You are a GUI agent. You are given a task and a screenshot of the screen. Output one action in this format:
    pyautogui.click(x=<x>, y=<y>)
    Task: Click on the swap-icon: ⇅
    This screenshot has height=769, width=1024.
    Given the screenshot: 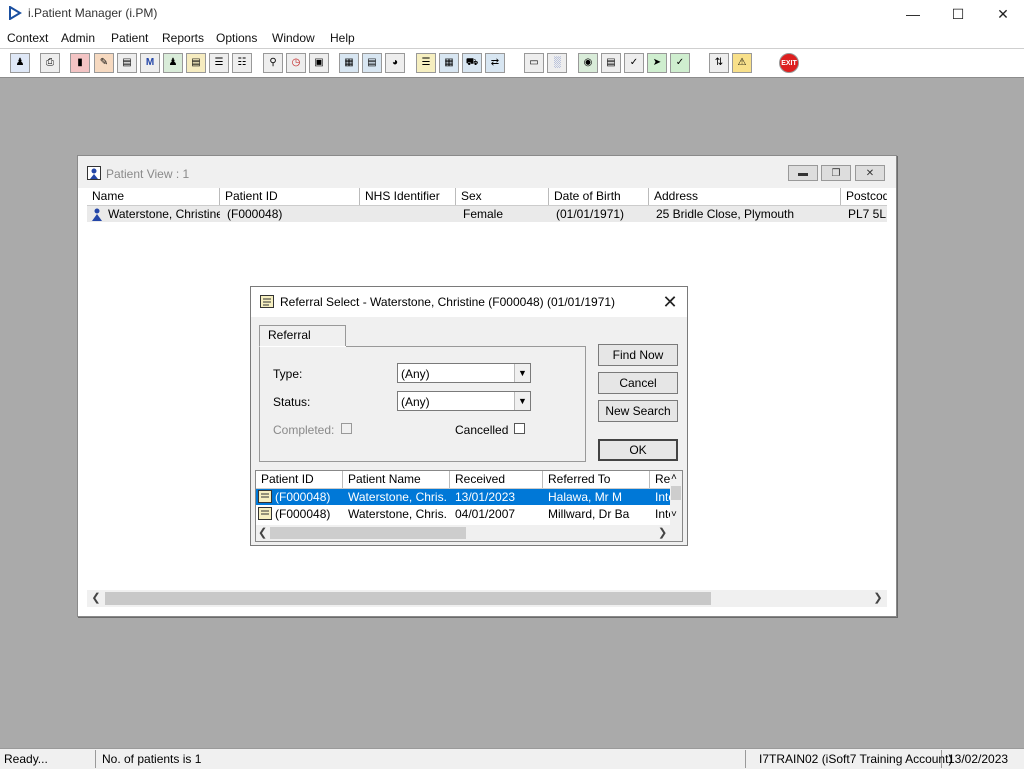 What is the action you would take?
    pyautogui.click(x=719, y=63)
    